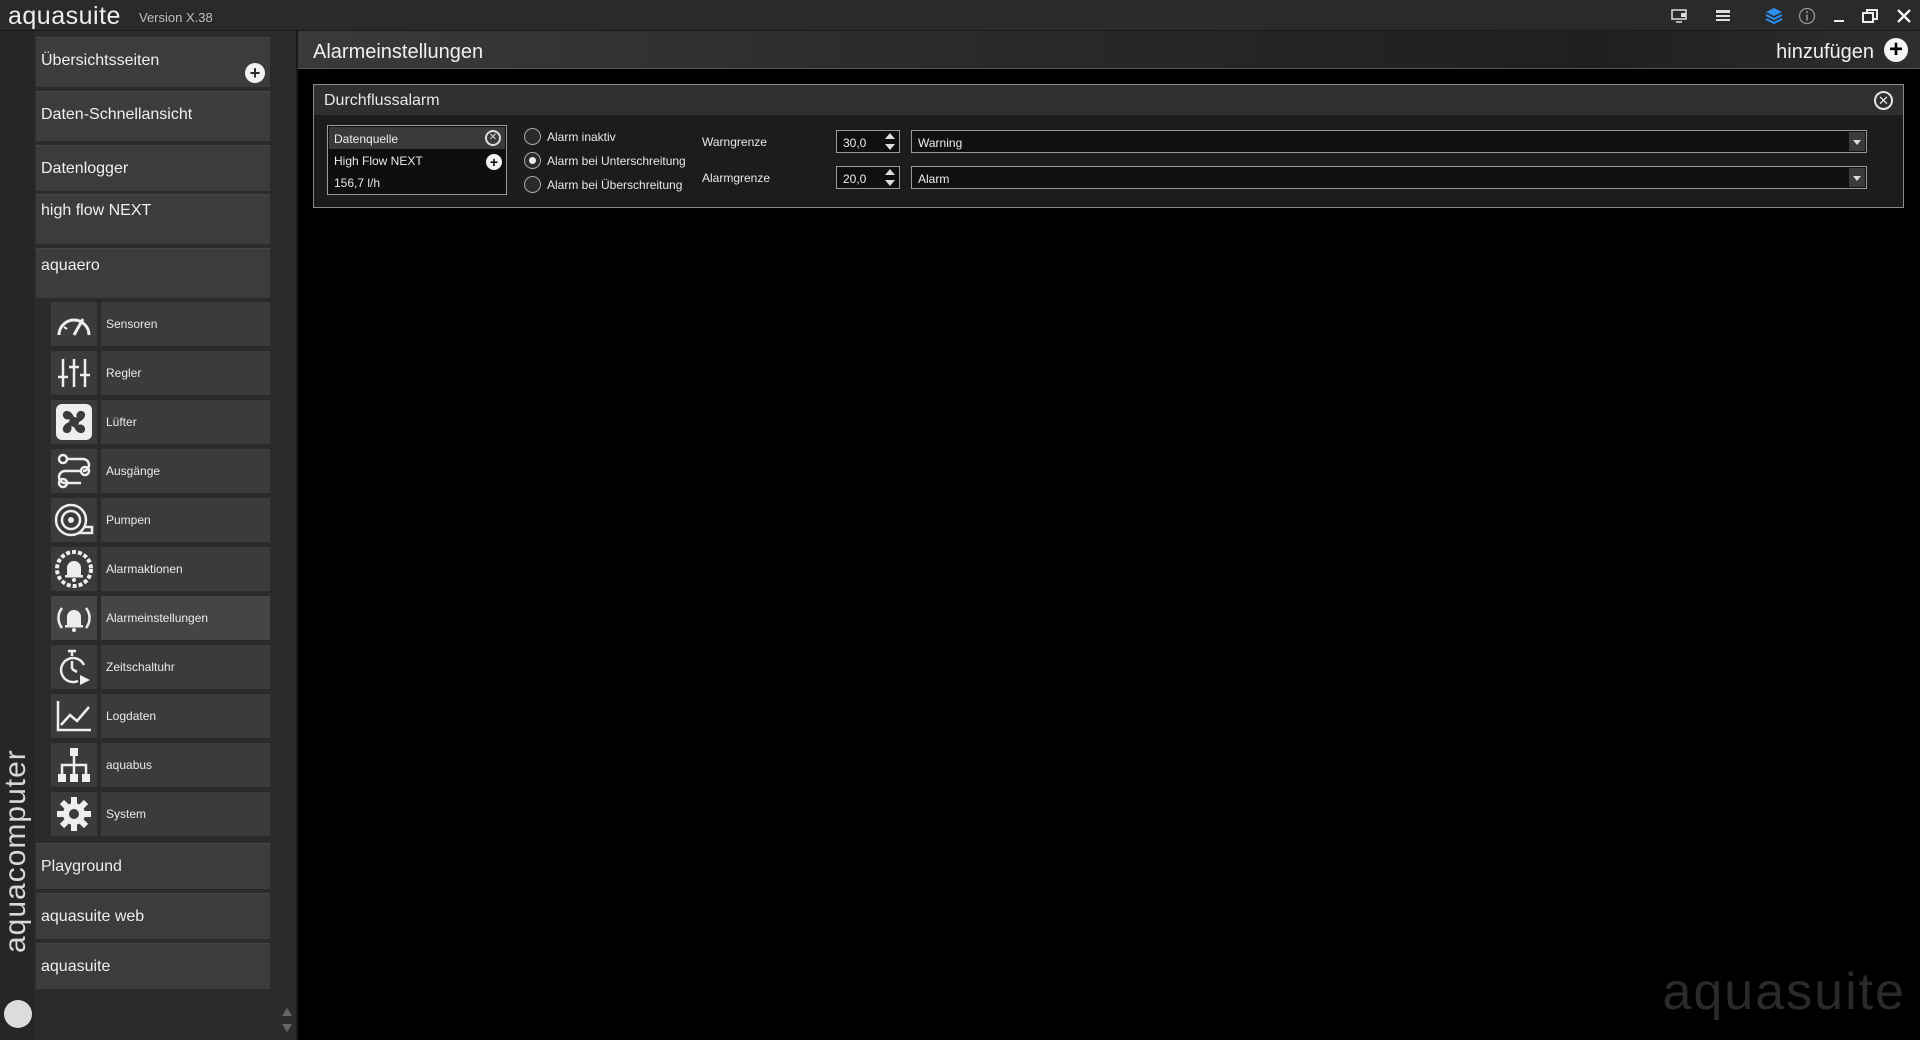 Image resolution: width=1920 pixels, height=1040 pixels. I want to click on warn-limit-value: 30,0, so click(854, 143).